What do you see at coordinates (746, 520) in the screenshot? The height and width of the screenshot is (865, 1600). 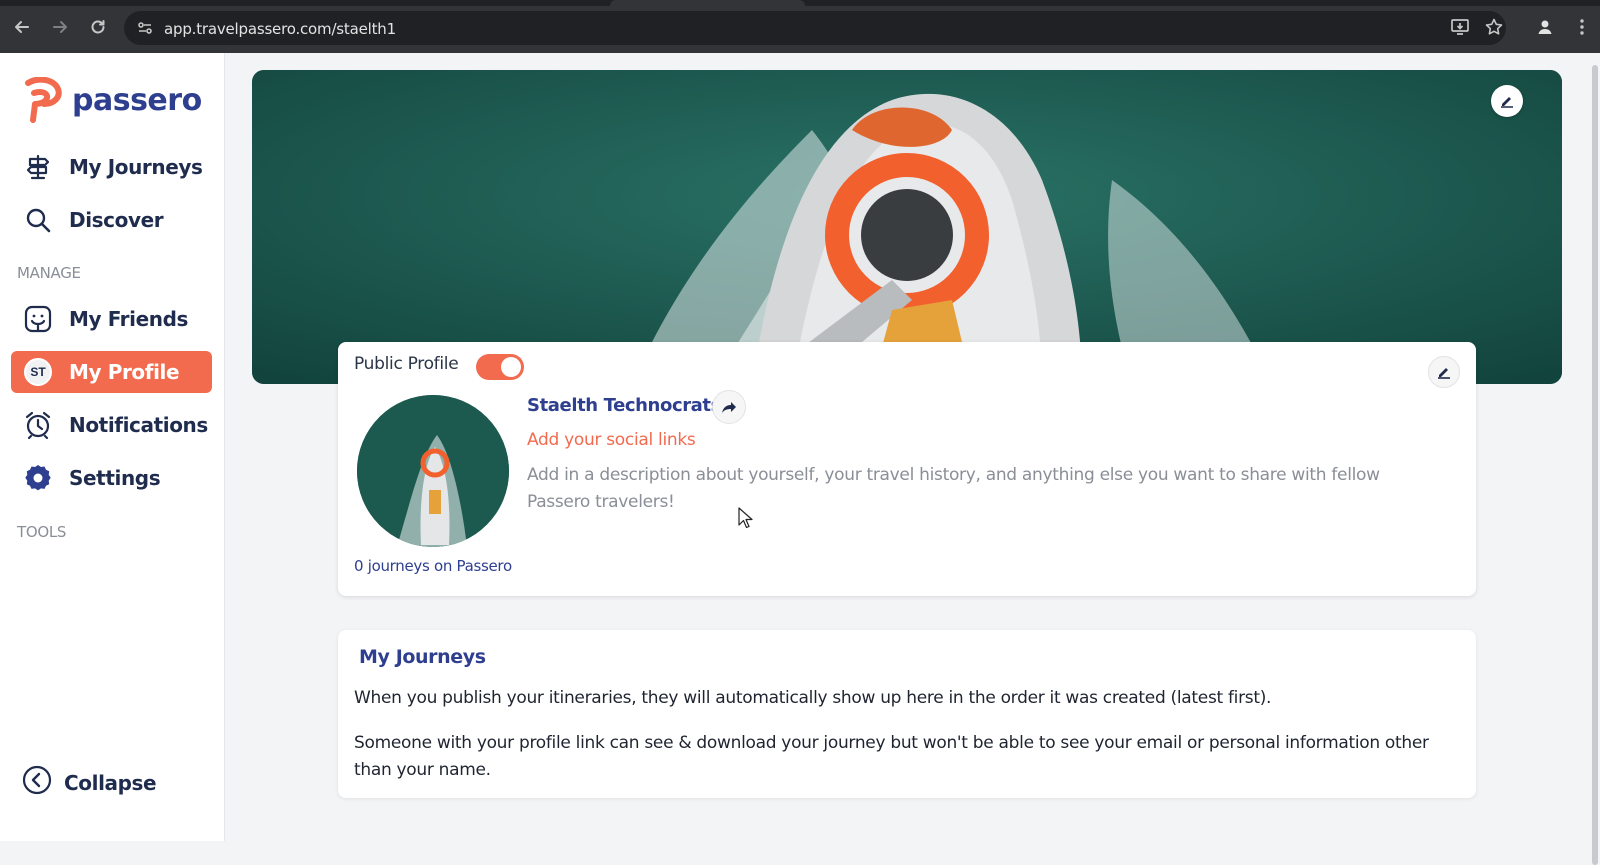 I see `mouse-cursor-icon` at bounding box center [746, 520].